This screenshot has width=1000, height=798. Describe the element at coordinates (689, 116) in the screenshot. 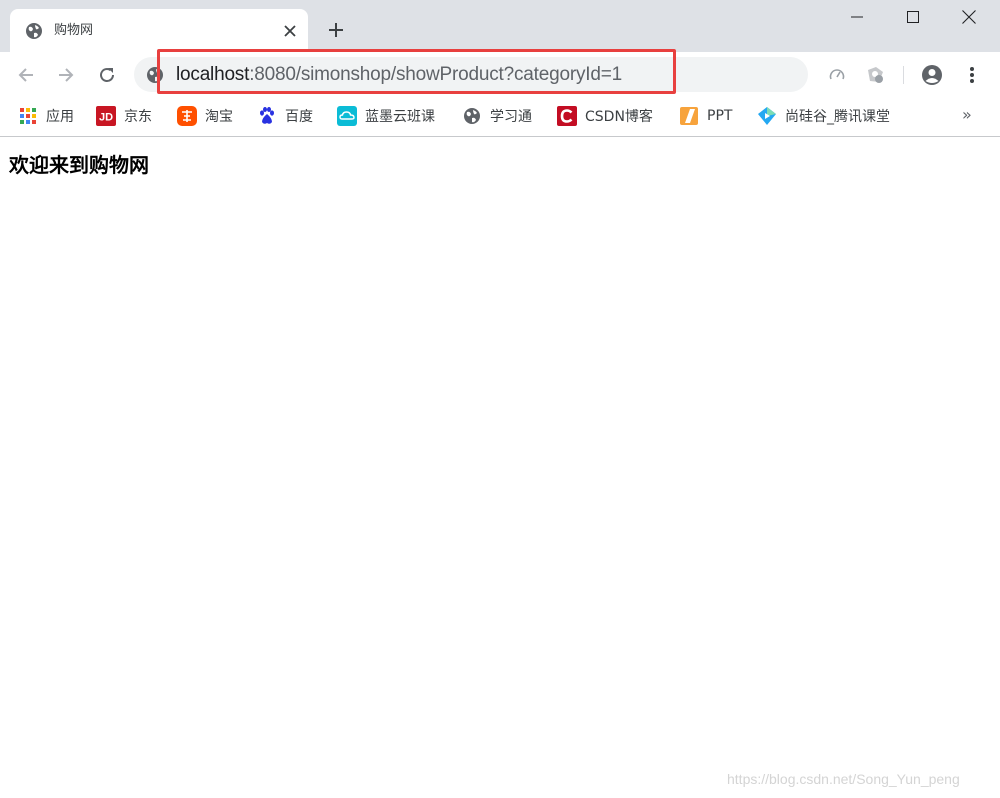

I see `ppt-icon` at that location.